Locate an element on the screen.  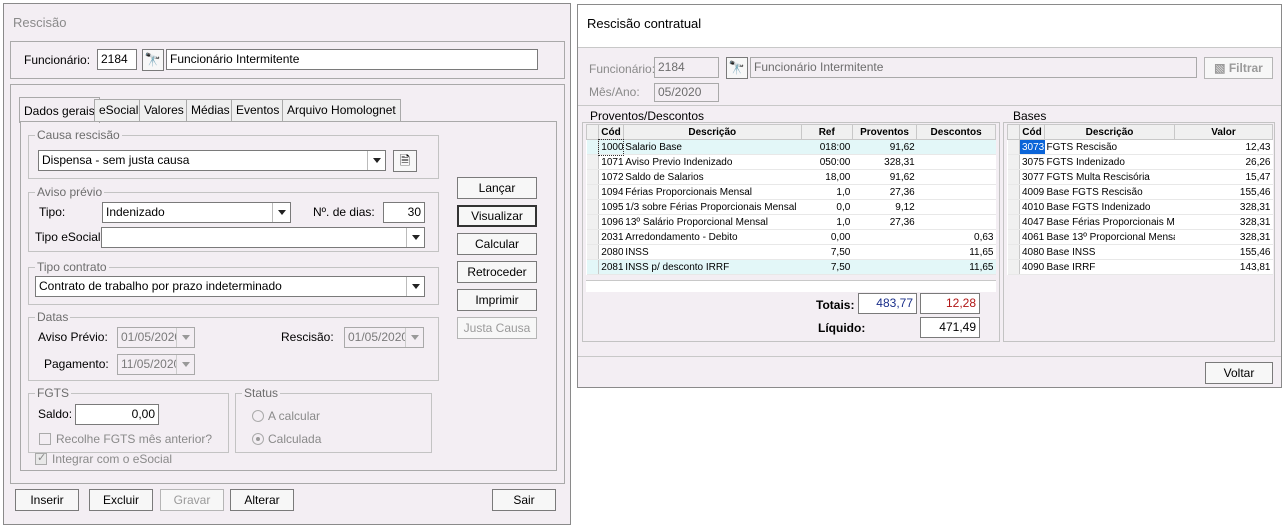
tab-valores: Valores is located at coordinates (164, 110).